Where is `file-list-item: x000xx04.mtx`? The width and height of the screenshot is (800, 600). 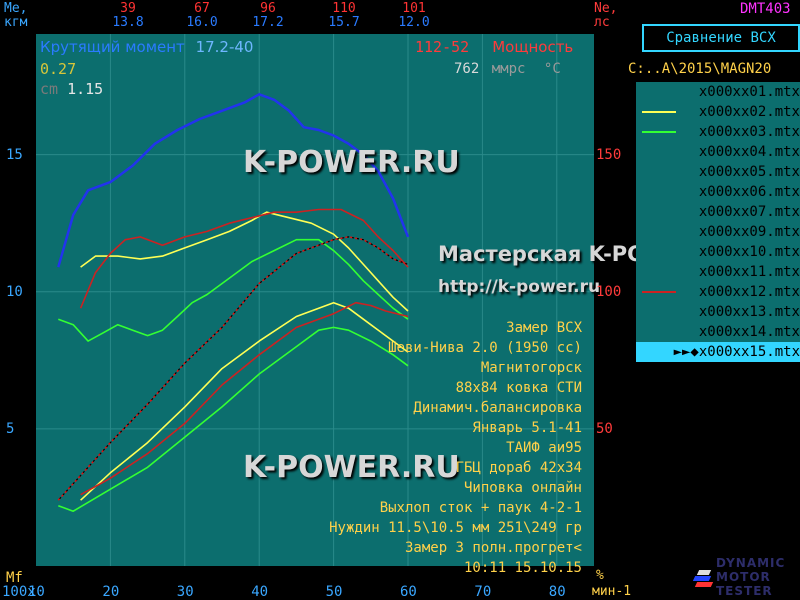 file-list-item: x000xx04.mtx is located at coordinates (718, 152).